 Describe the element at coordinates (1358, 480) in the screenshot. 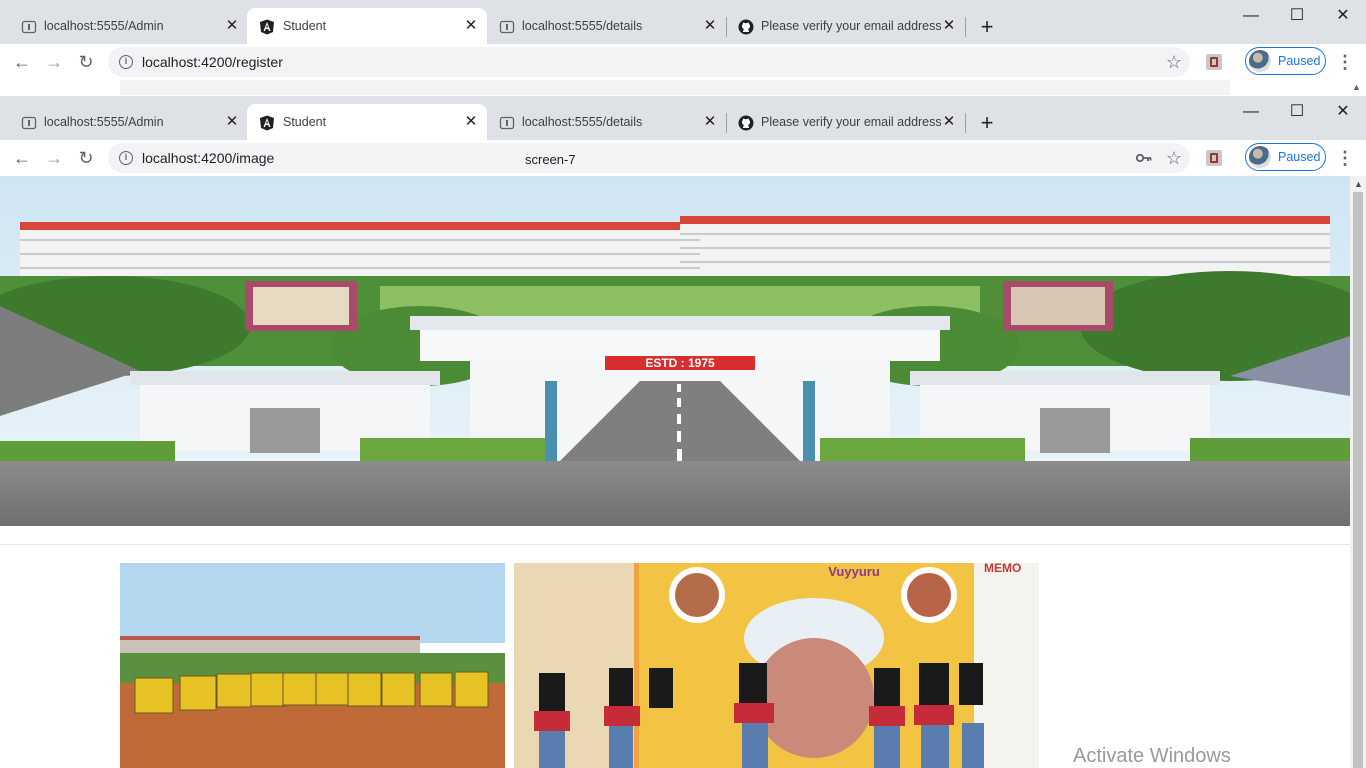

I see `scrollbar-thumb` at that location.